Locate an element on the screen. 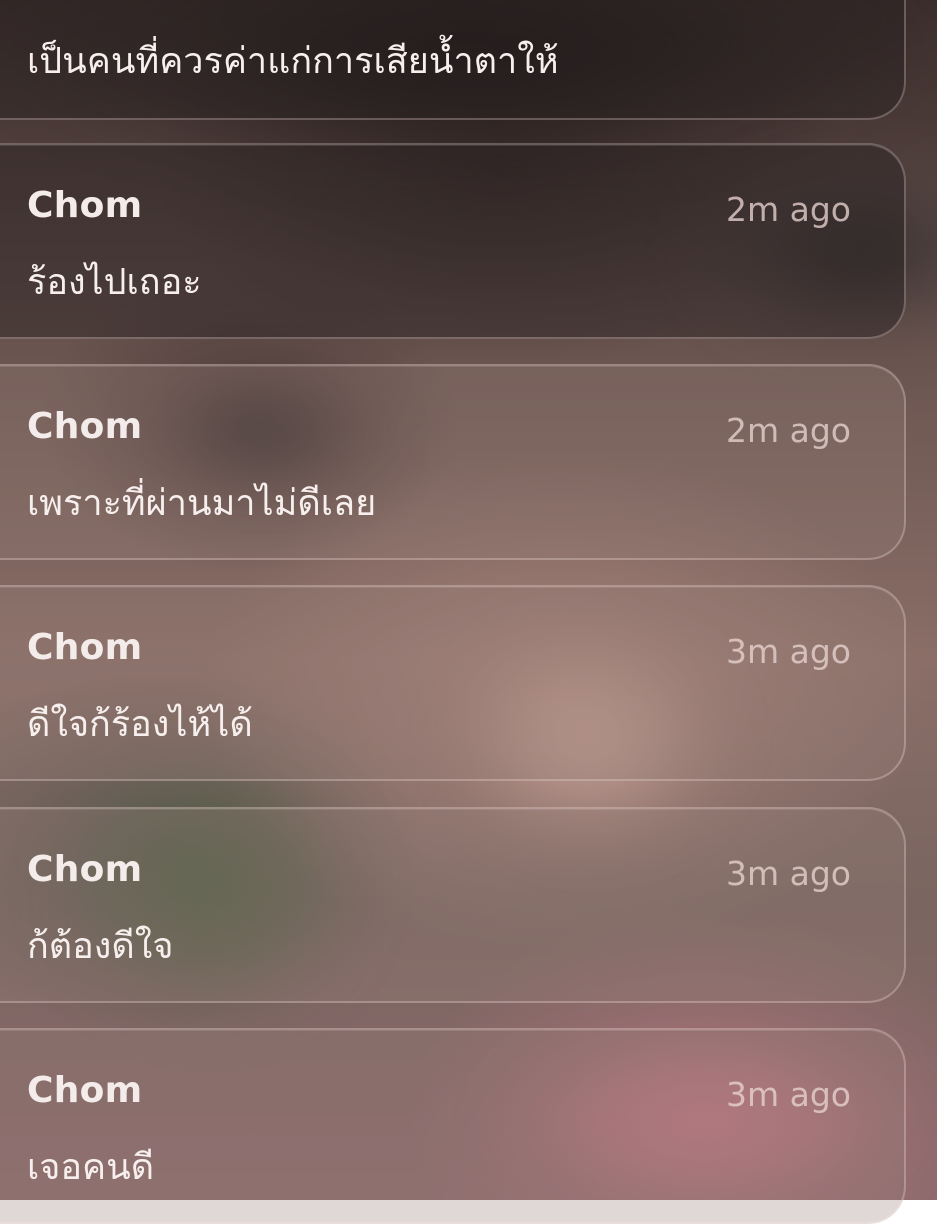  notification-message: เพราะที่ผ่านมาไม่ดีเลย is located at coordinates (202, 503).